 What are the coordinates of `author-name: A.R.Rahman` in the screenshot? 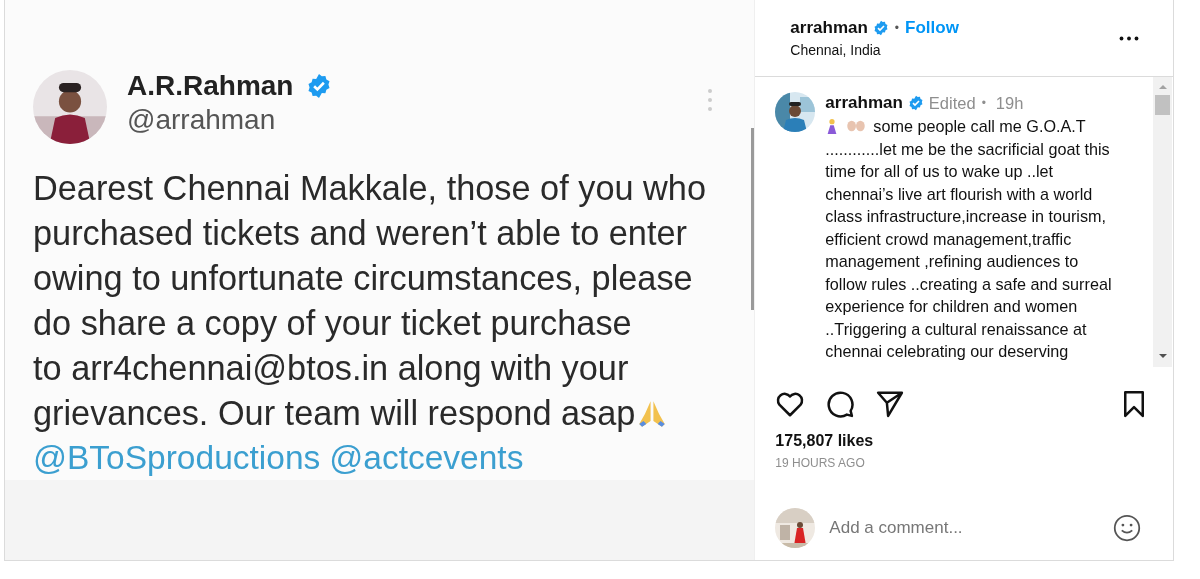 It's located at (210, 86).